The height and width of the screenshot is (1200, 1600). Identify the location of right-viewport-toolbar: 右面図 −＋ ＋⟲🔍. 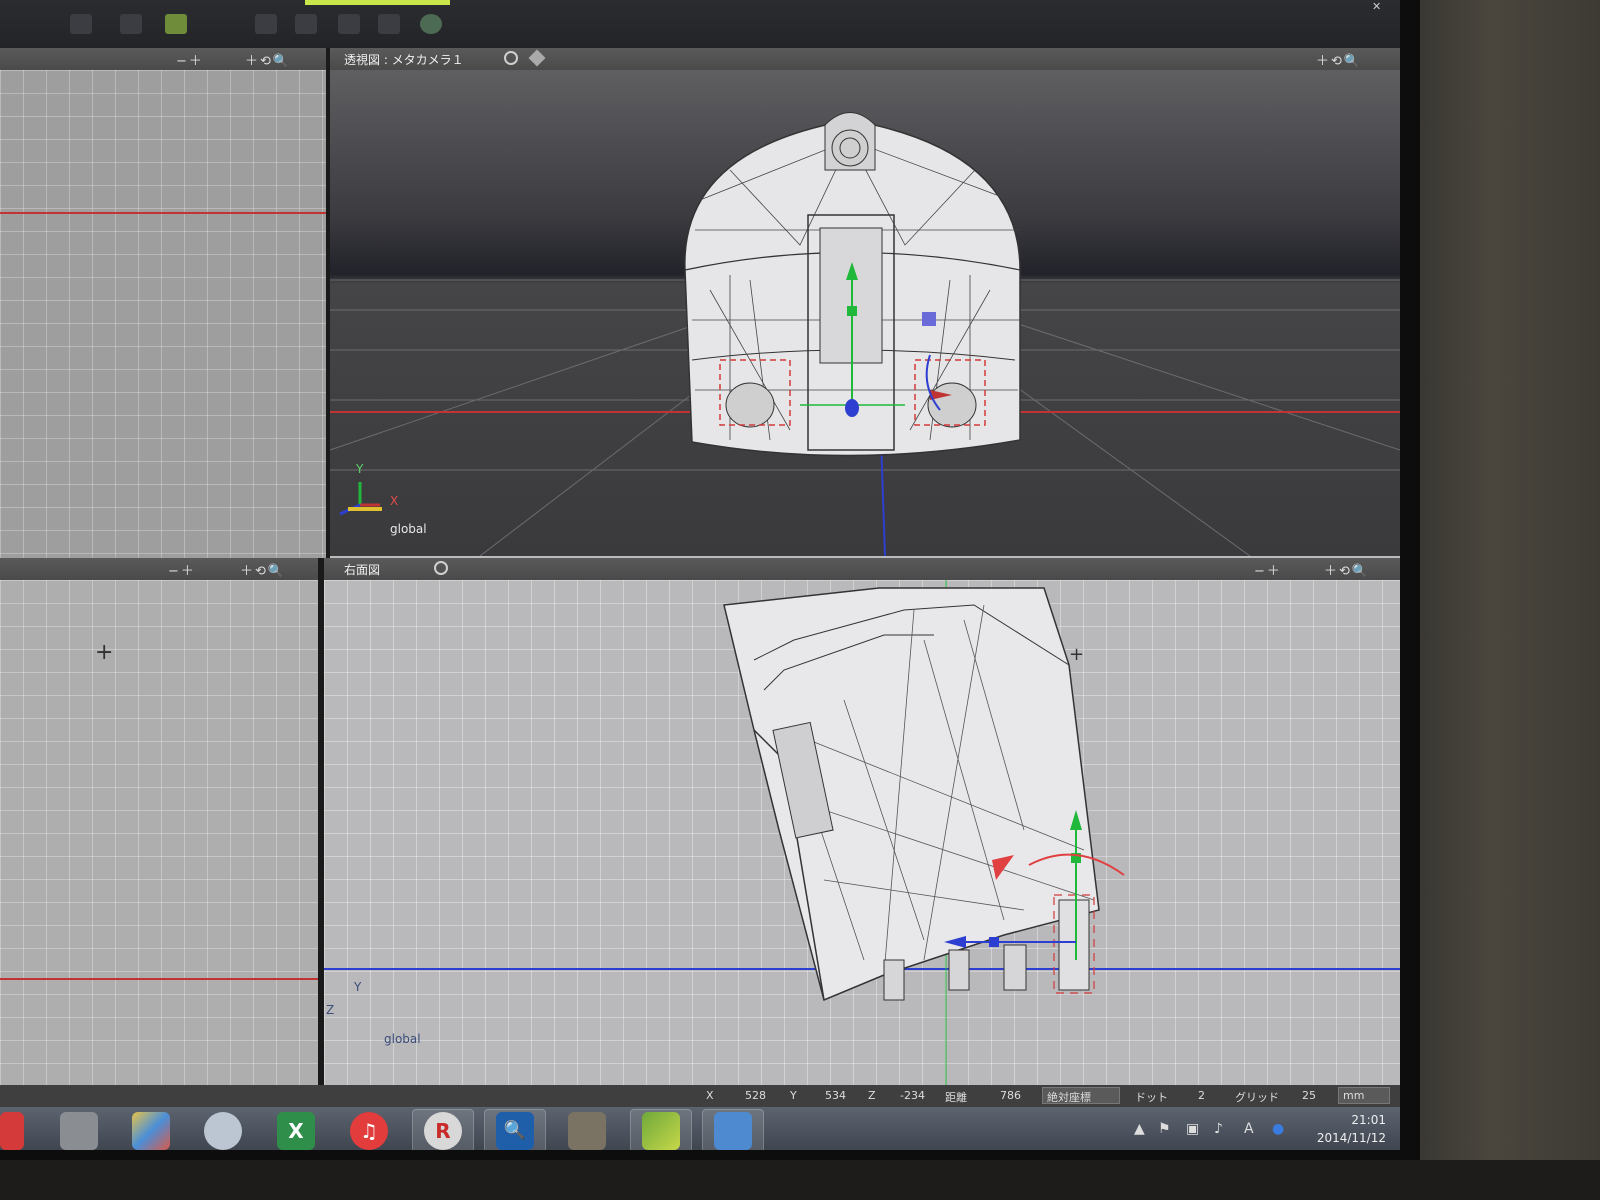
(862, 569).